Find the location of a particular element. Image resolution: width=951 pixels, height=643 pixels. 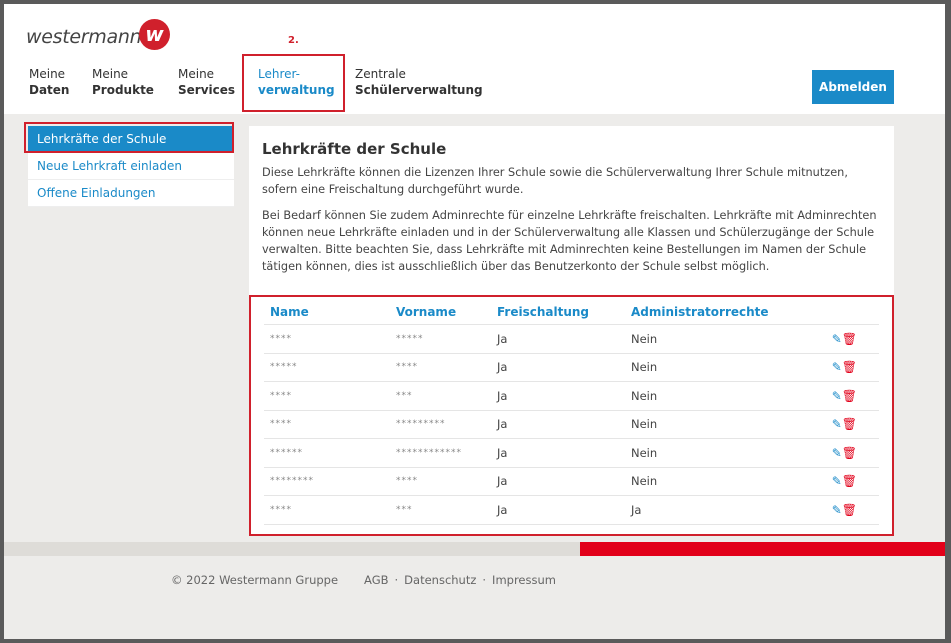

table-row: **** ********* Ja Nein ✎🗑 is located at coordinates (571, 425).